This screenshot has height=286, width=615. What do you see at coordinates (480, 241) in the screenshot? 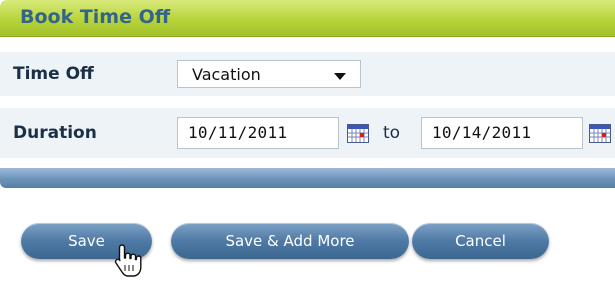
I see `cancel-button: Cancel` at bounding box center [480, 241].